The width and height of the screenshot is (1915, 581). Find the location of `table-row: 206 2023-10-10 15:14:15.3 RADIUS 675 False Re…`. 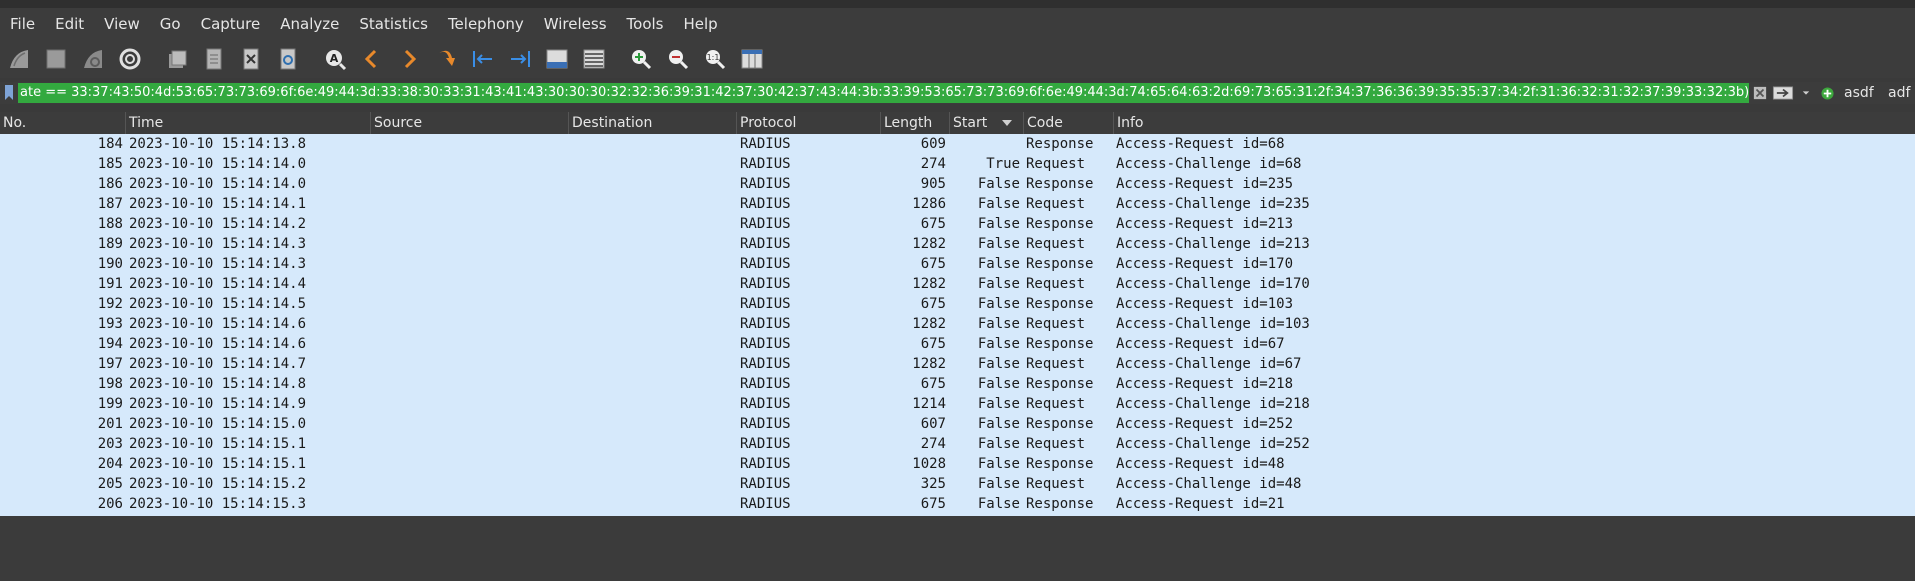

table-row: 206 2023-10-10 15:14:15.3 RADIUS 675 False Re… is located at coordinates (957, 504).